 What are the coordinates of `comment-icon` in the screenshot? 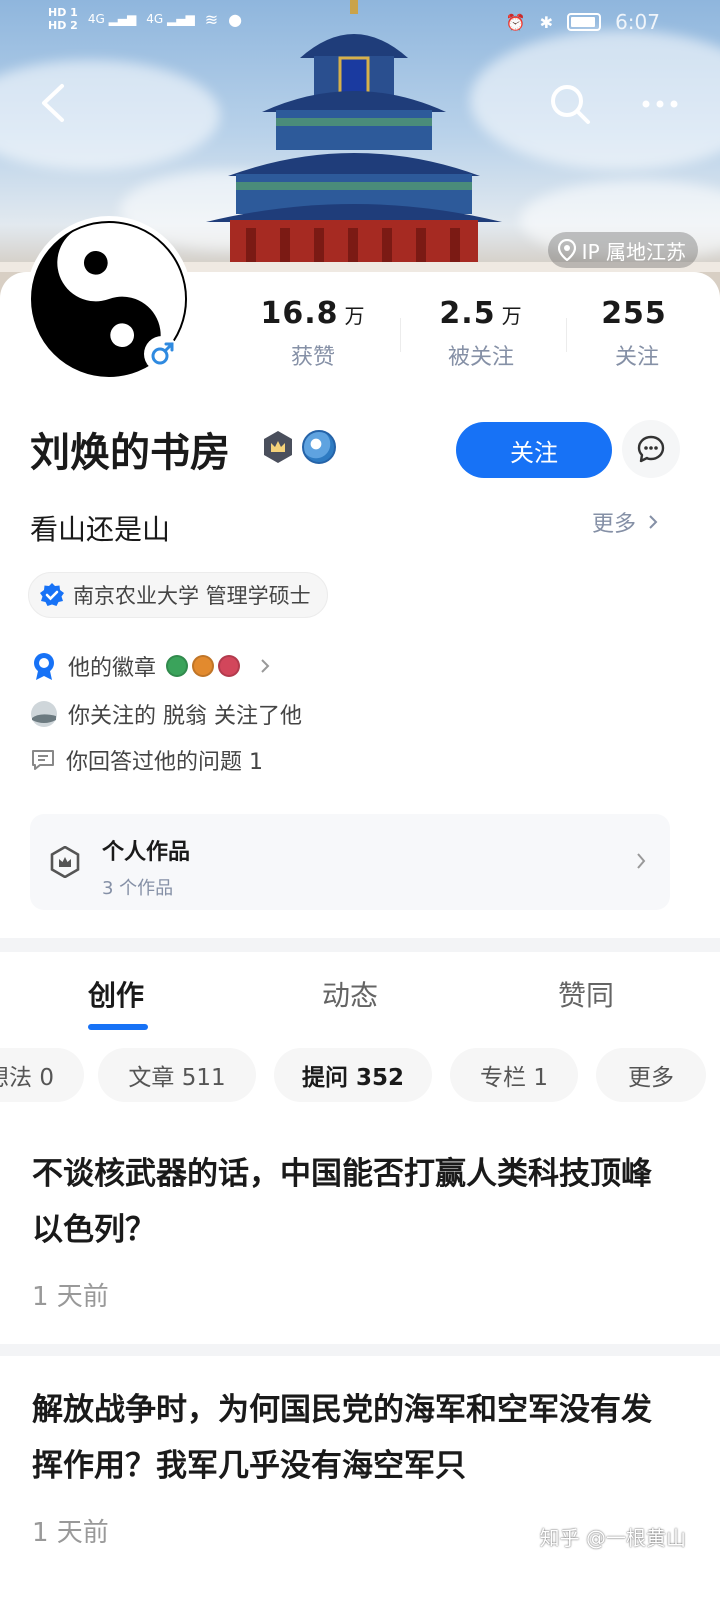 It's located at (43, 760).